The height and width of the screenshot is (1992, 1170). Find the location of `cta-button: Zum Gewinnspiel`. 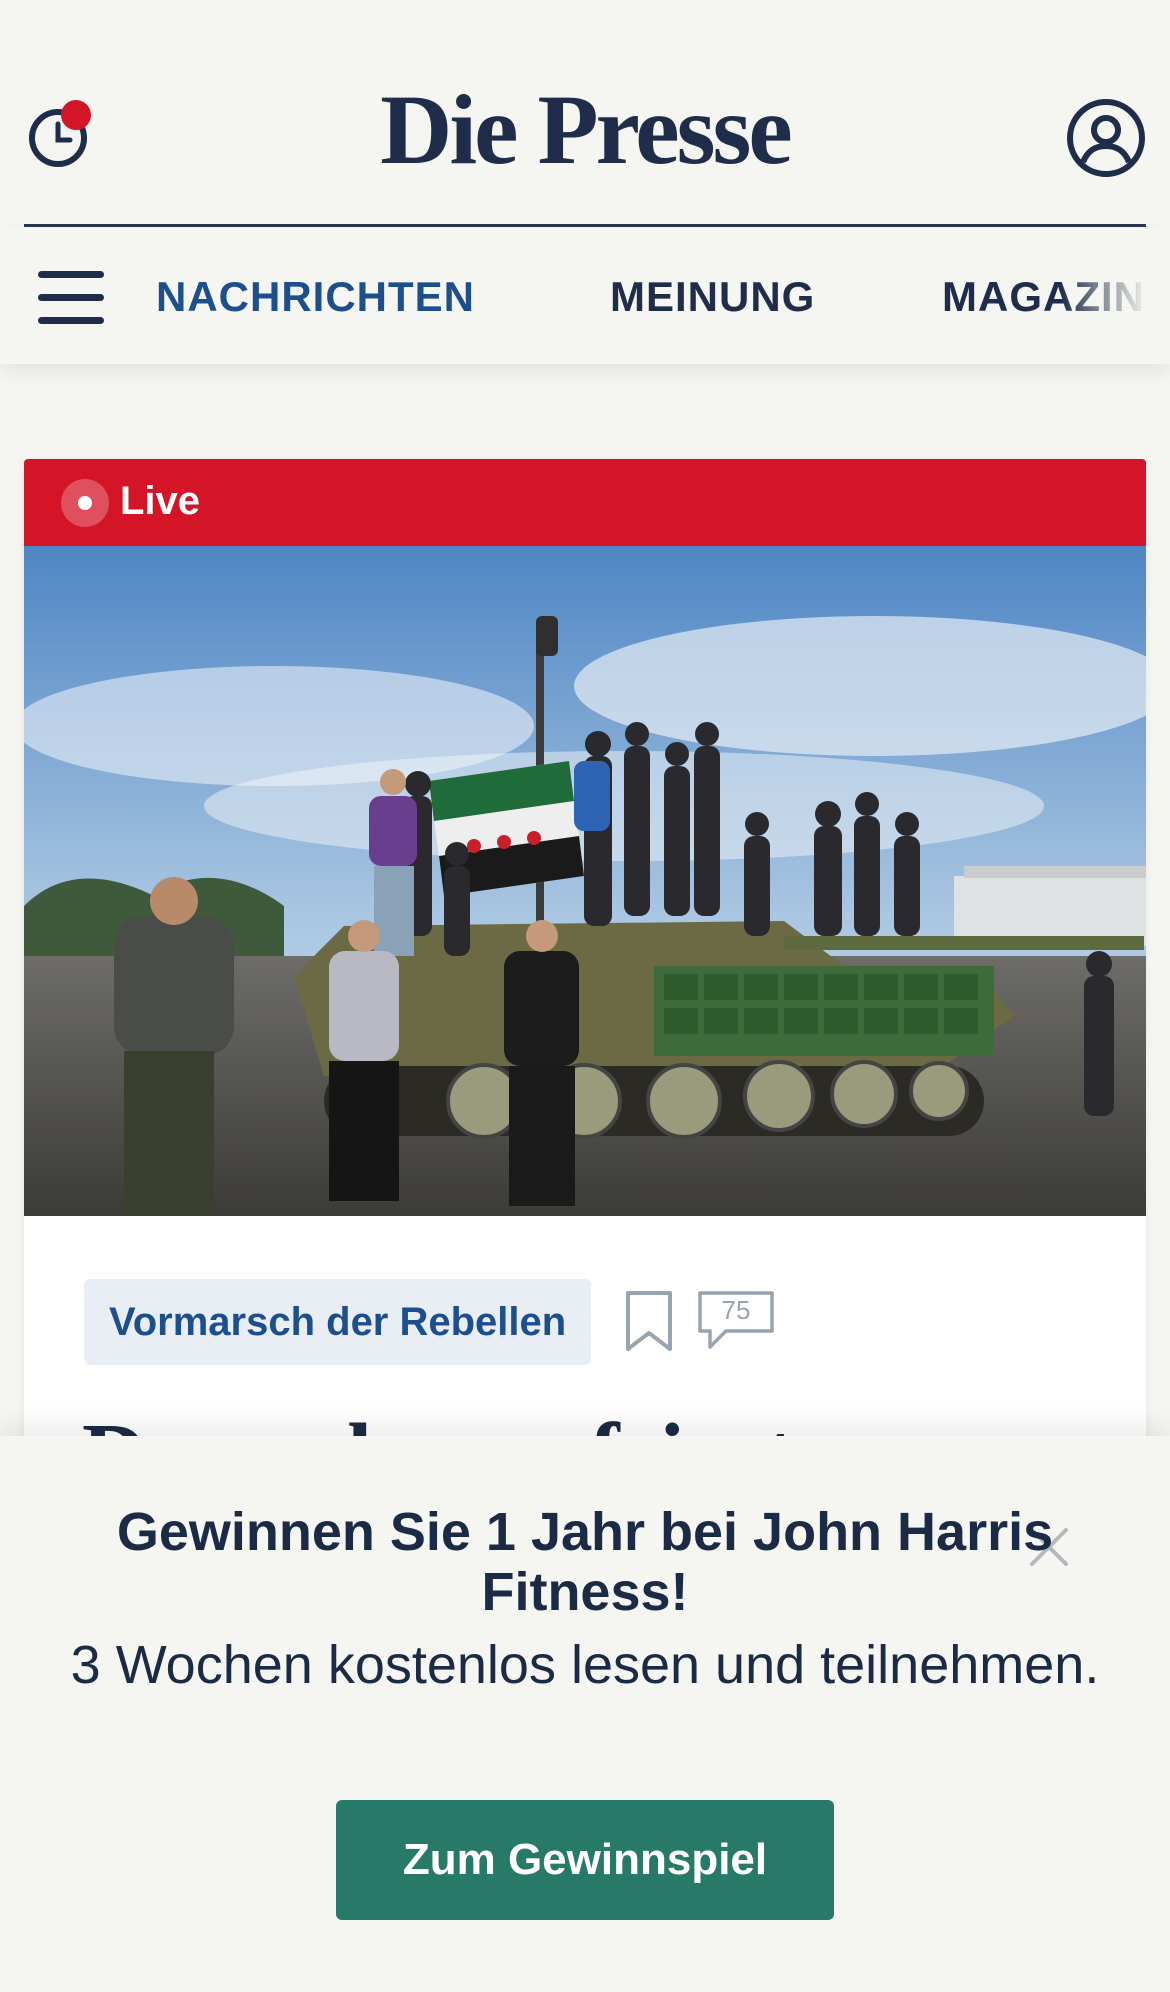

cta-button: Zum Gewinnspiel is located at coordinates (585, 1860).